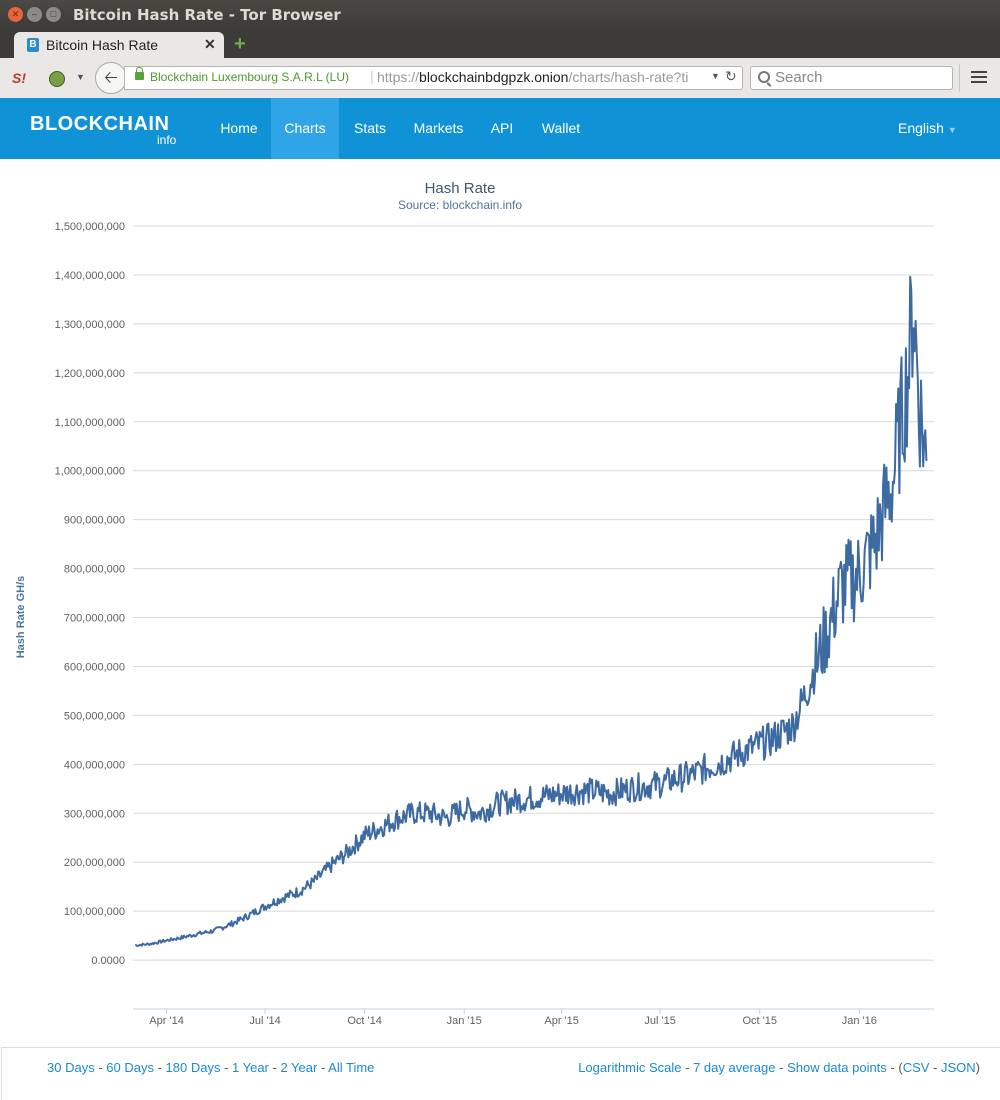 This screenshot has width=1000, height=1100. I want to click on chart-title: Hash Rate, so click(460, 188).